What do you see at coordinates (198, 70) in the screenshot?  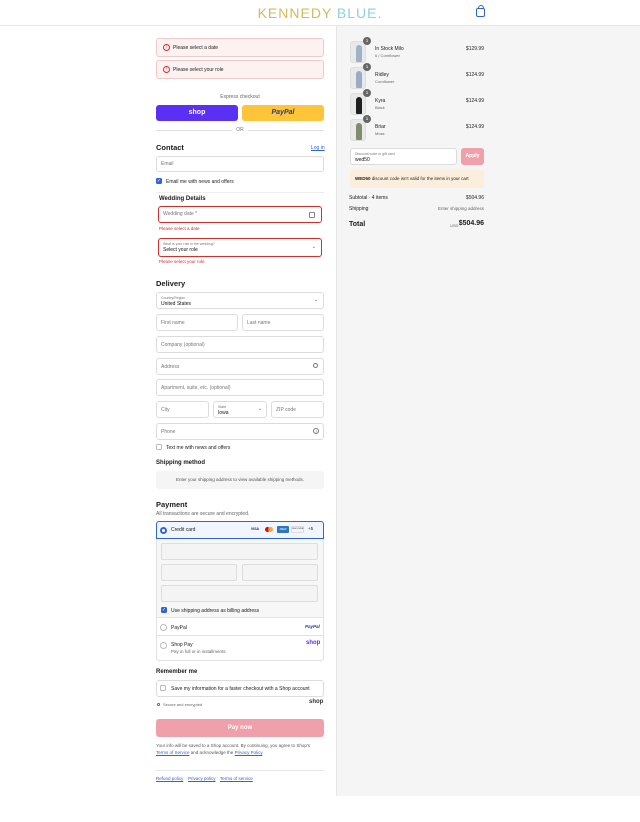 I see `role-error-banner-text: Please select your role` at bounding box center [198, 70].